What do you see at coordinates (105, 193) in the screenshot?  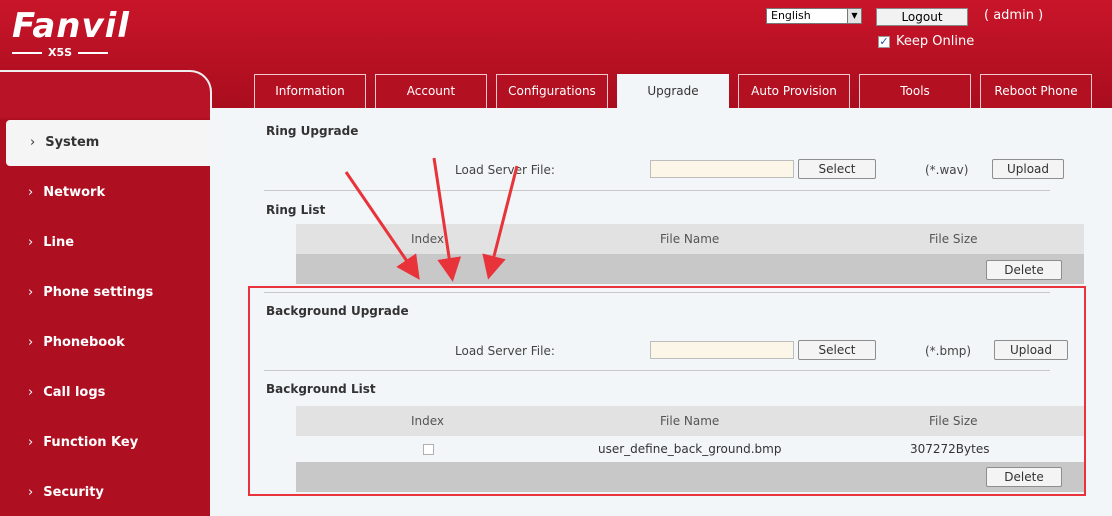 I see `sidebar-item-network: › Network` at bounding box center [105, 193].